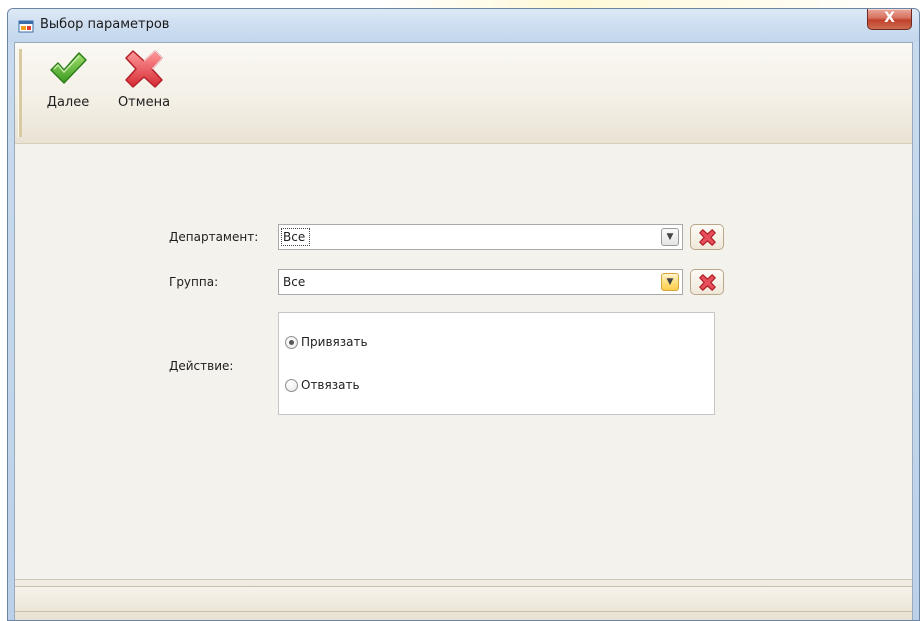 The height and width of the screenshot is (621, 920). I want to click on department-clear-button, so click(707, 237).